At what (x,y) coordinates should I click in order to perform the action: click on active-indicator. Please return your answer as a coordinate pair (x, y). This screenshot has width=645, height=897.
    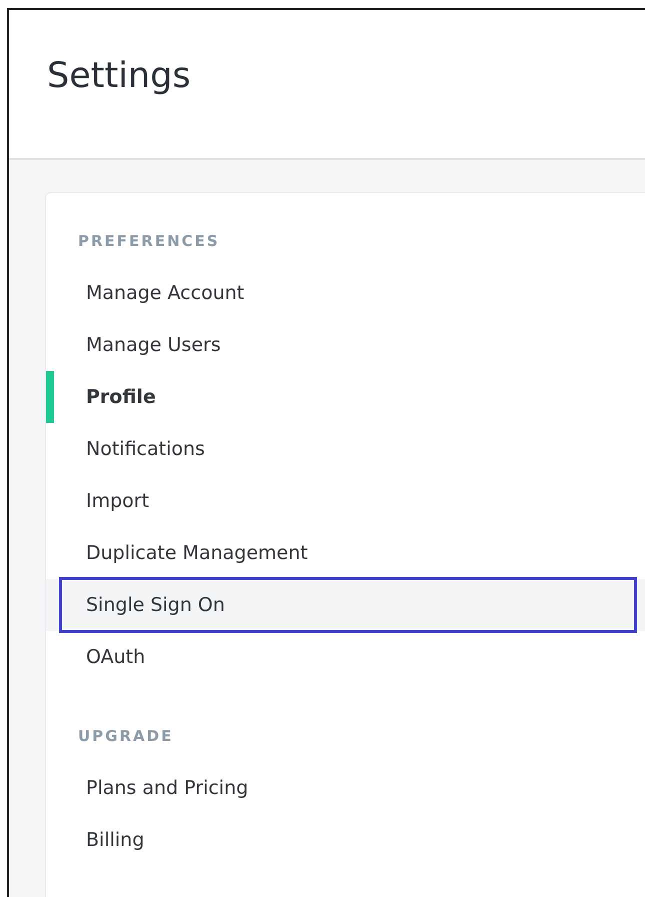
    Looking at the image, I should click on (50, 397).